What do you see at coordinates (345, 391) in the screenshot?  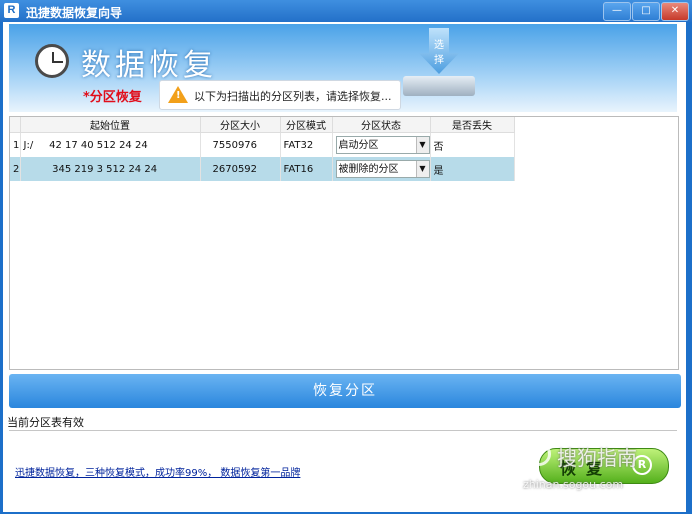 I see `recover-partition-button: 恢复分区` at bounding box center [345, 391].